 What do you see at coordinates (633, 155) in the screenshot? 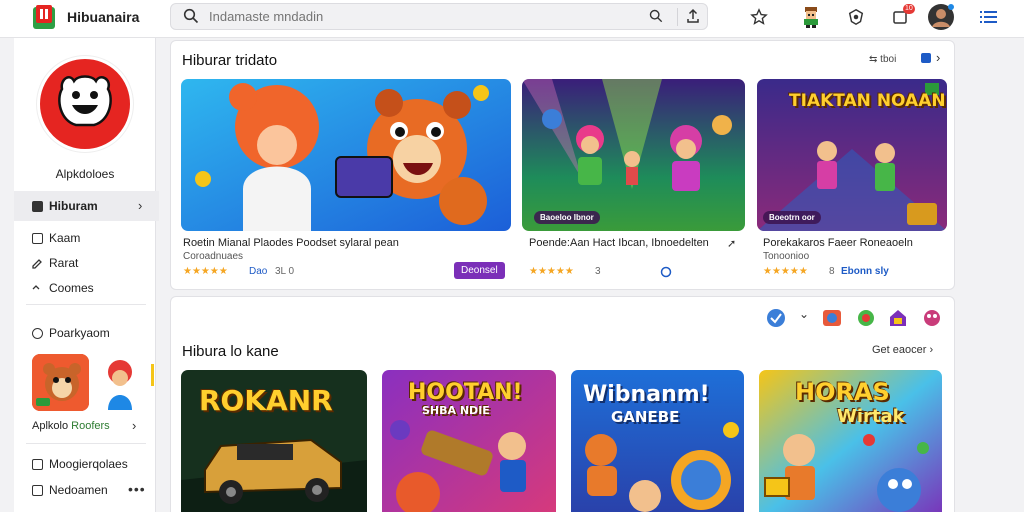
I see `featured-card-image: Baoeloo Ibnor` at bounding box center [633, 155].